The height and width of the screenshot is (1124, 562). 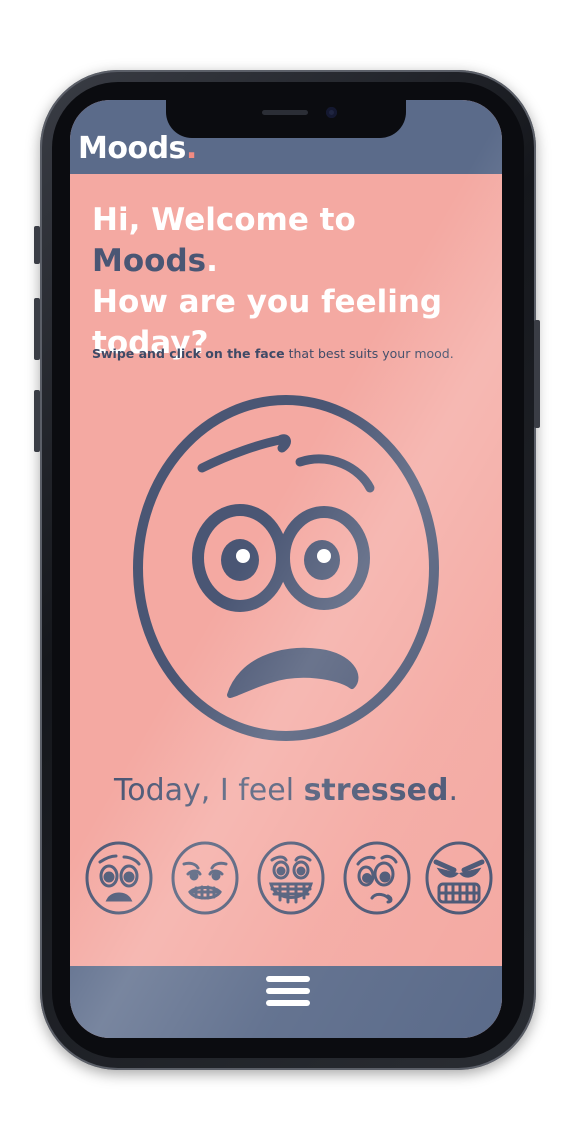 I want to click on mood-selector, so click(x=289, y=880).